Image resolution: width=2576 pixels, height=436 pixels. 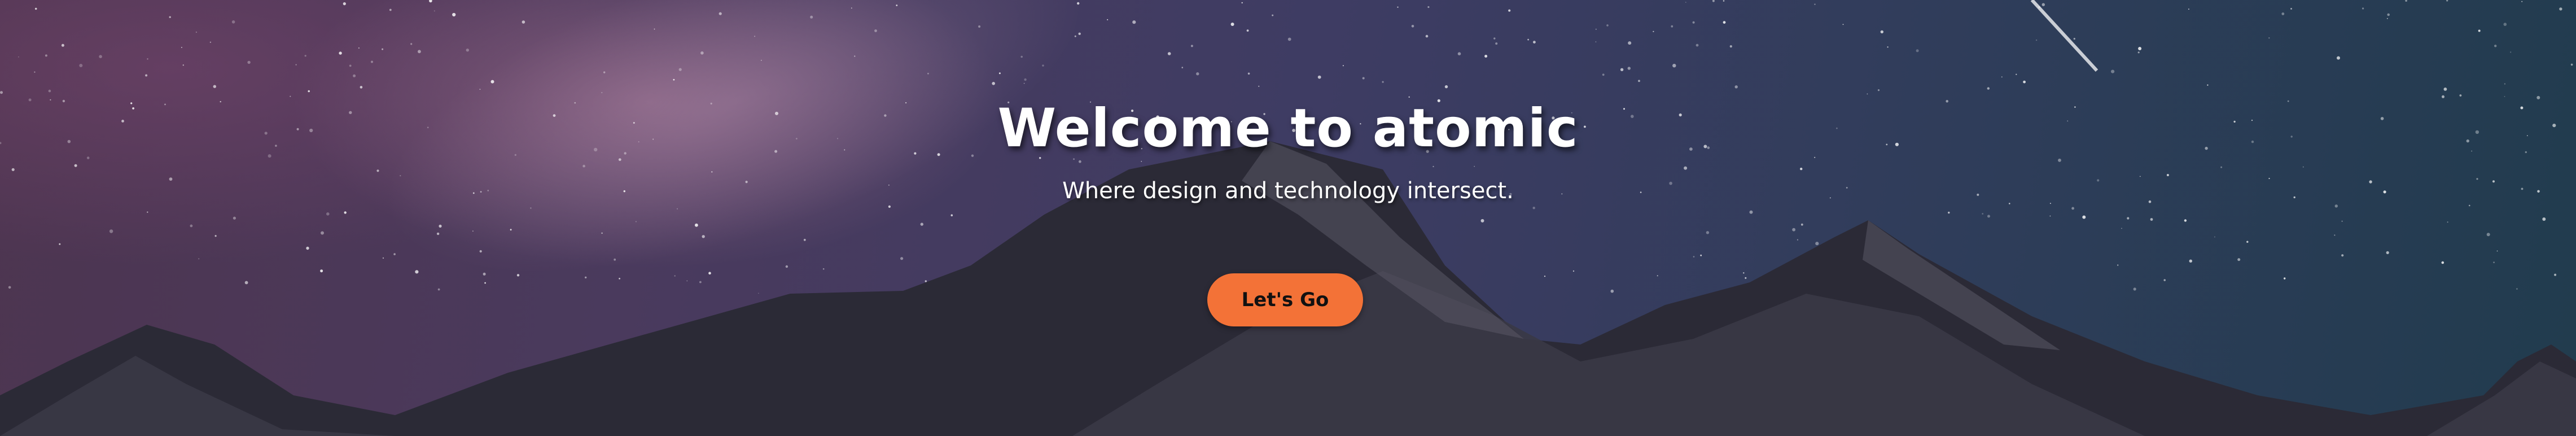 I want to click on lets-go-button: Let's Go, so click(x=1285, y=299).